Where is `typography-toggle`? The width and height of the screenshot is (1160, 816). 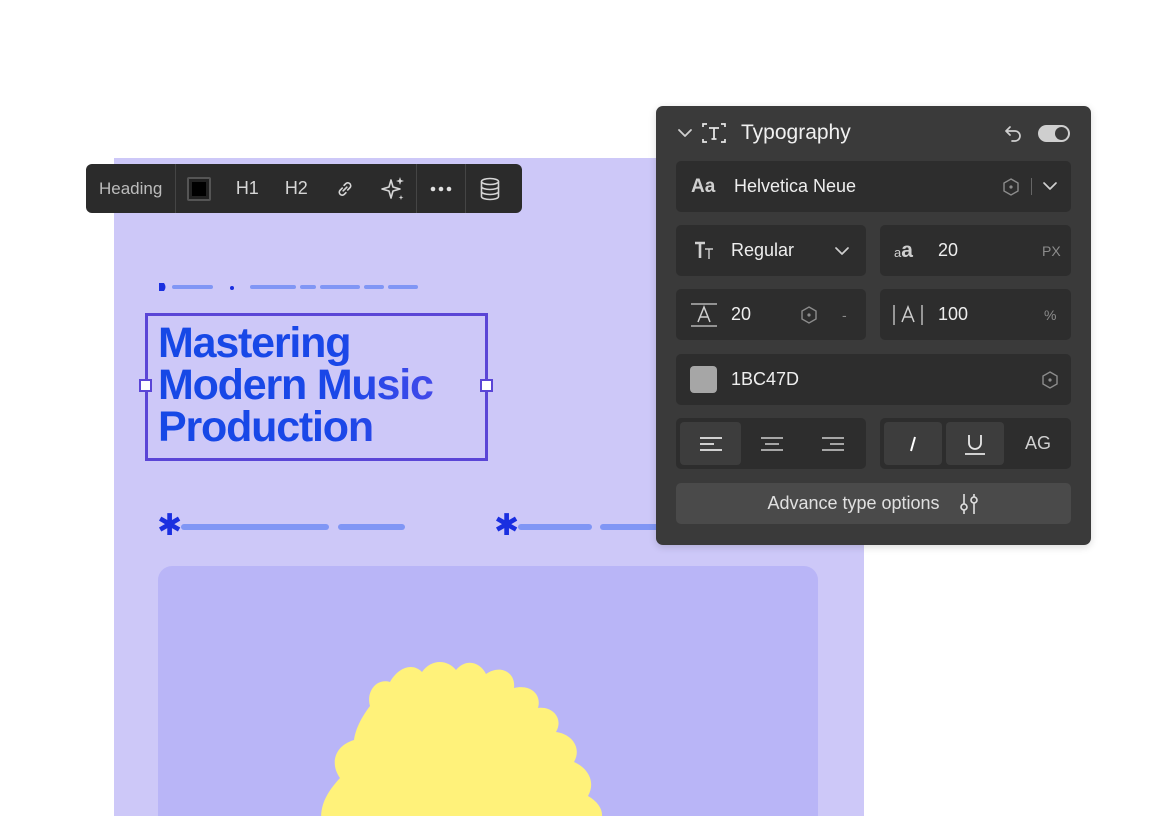
typography-toggle is located at coordinates (1054, 133).